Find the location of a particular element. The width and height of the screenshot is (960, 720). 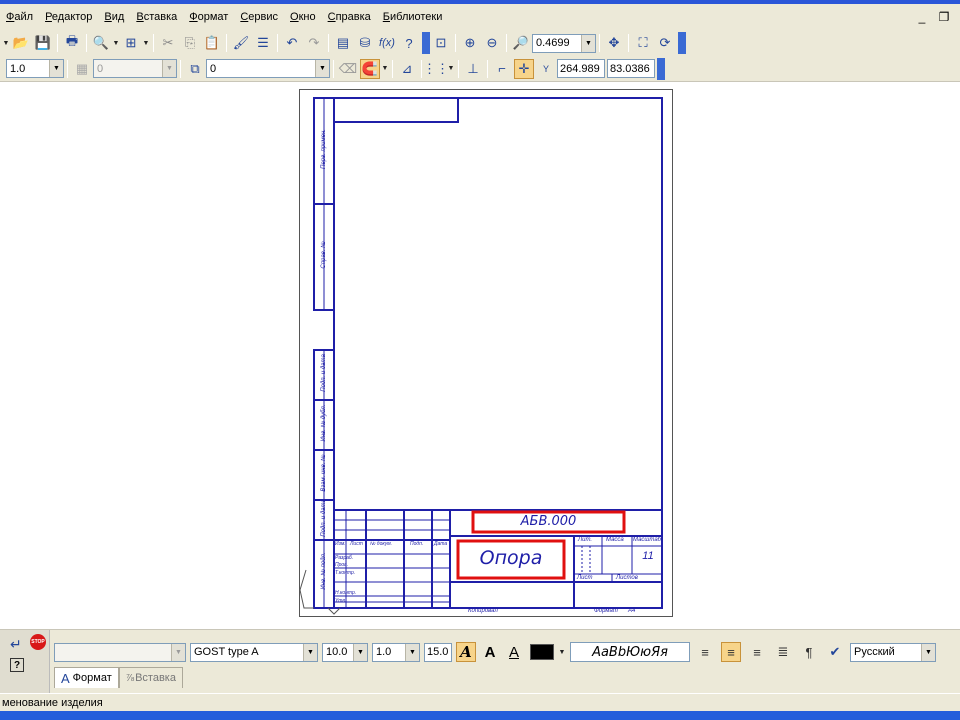

variables-icon: f(x) is located at coordinates (387, 43).